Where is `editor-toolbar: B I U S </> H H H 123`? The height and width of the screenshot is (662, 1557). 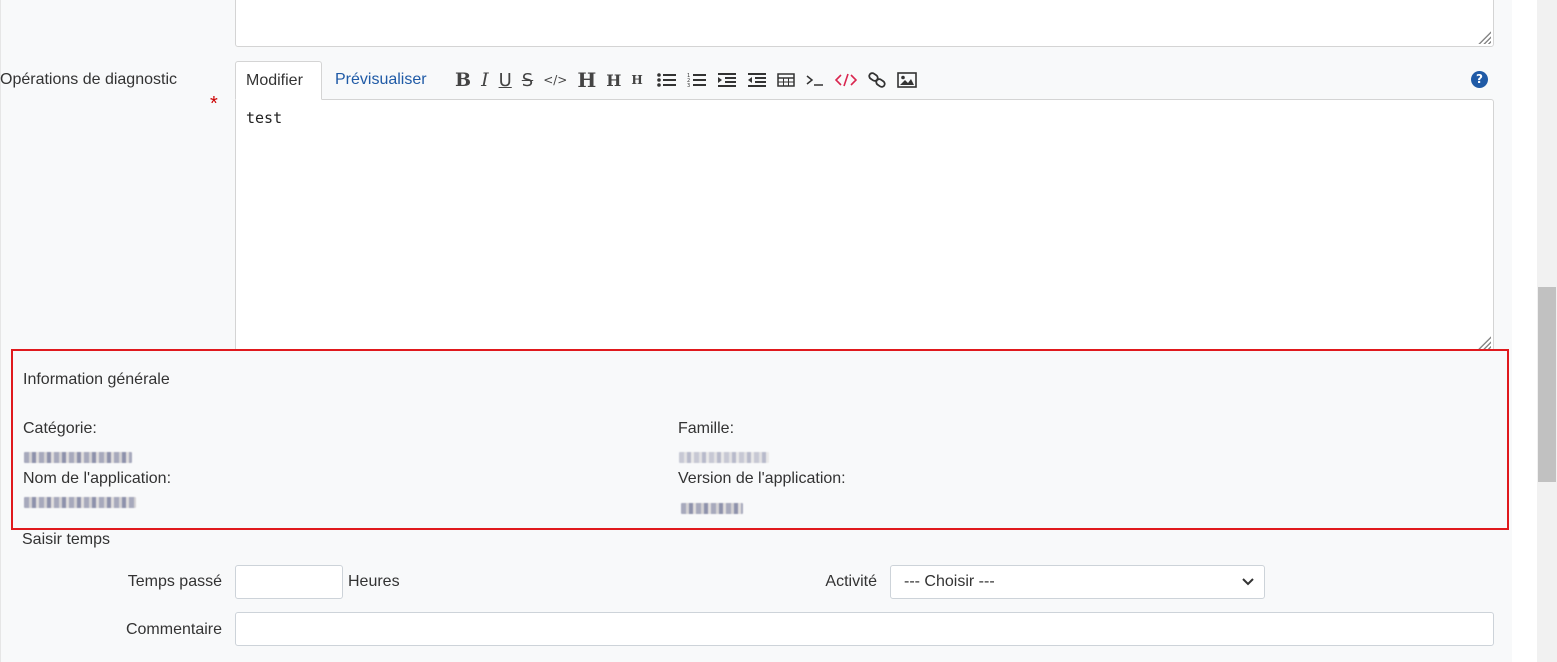 editor-toolbar: B I U S </> H H H 123 is located at coordinates (691, 80).